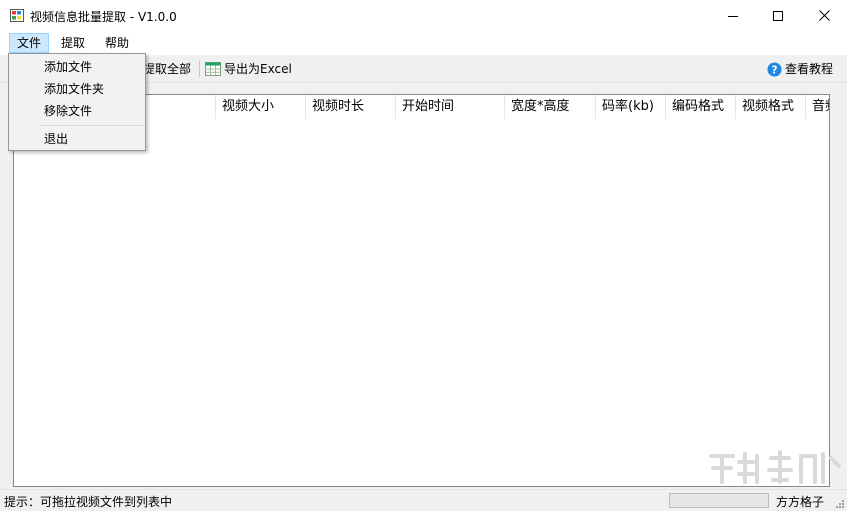  What do you see at coordinates (91, 125) in the screenshot?
I see `menu-separator` at bounding box center [91, 125].